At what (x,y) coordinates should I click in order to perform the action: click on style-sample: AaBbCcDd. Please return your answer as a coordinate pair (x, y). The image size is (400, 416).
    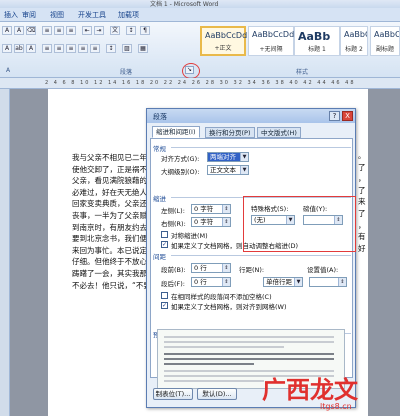
    Looking at the image, I should click on (273, 34).